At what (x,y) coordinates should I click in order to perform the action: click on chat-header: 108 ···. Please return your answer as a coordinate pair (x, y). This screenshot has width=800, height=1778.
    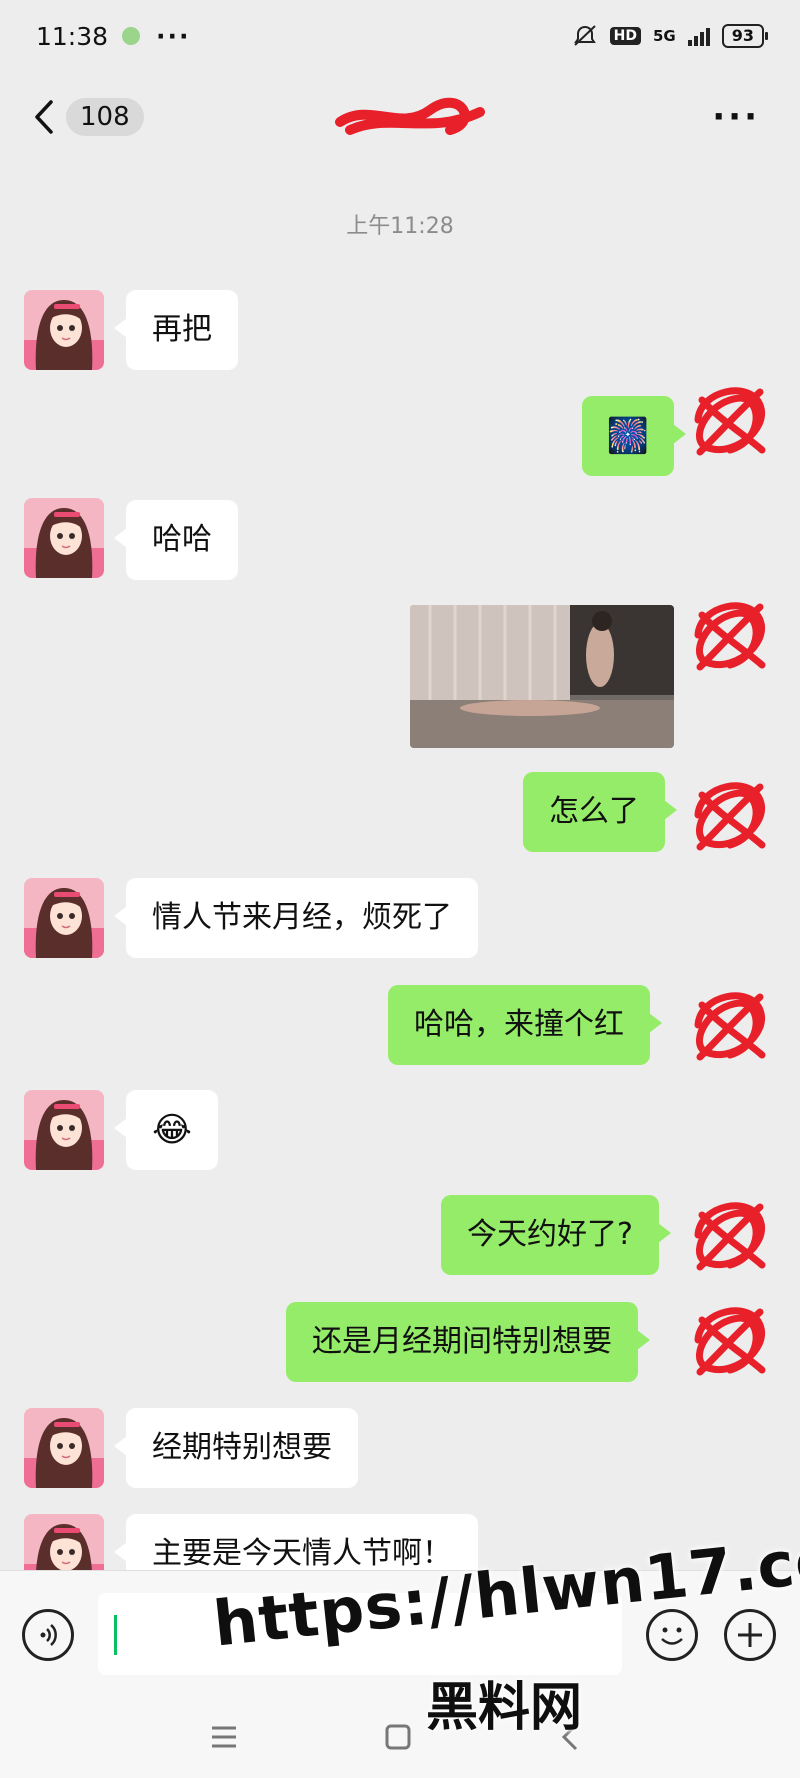
    Looking at the image, I should click on (400, 117).